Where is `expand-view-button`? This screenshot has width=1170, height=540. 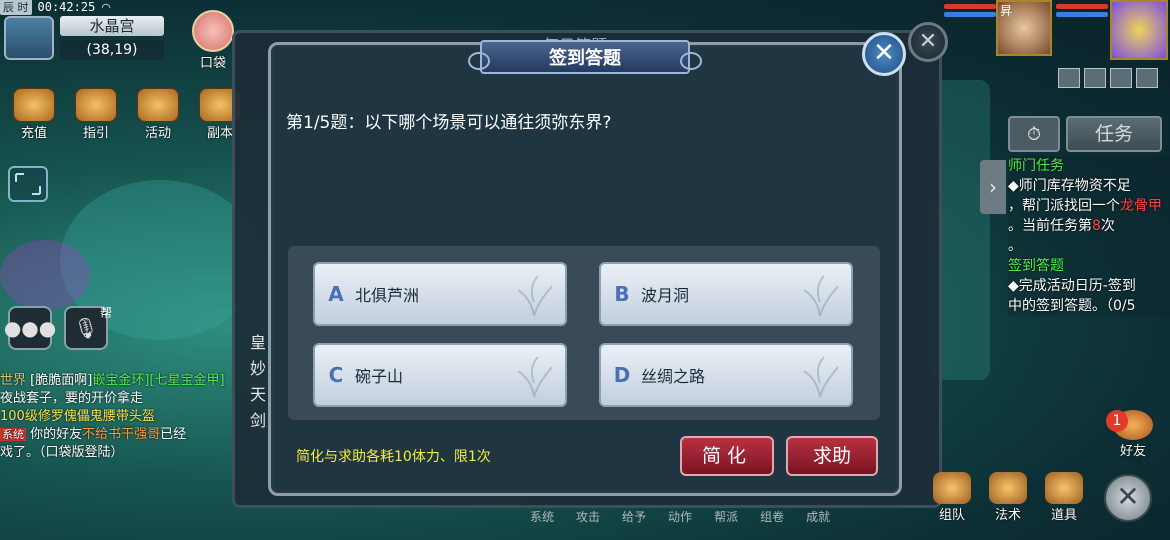
expand-view-button is located at coordinates (28, 184).